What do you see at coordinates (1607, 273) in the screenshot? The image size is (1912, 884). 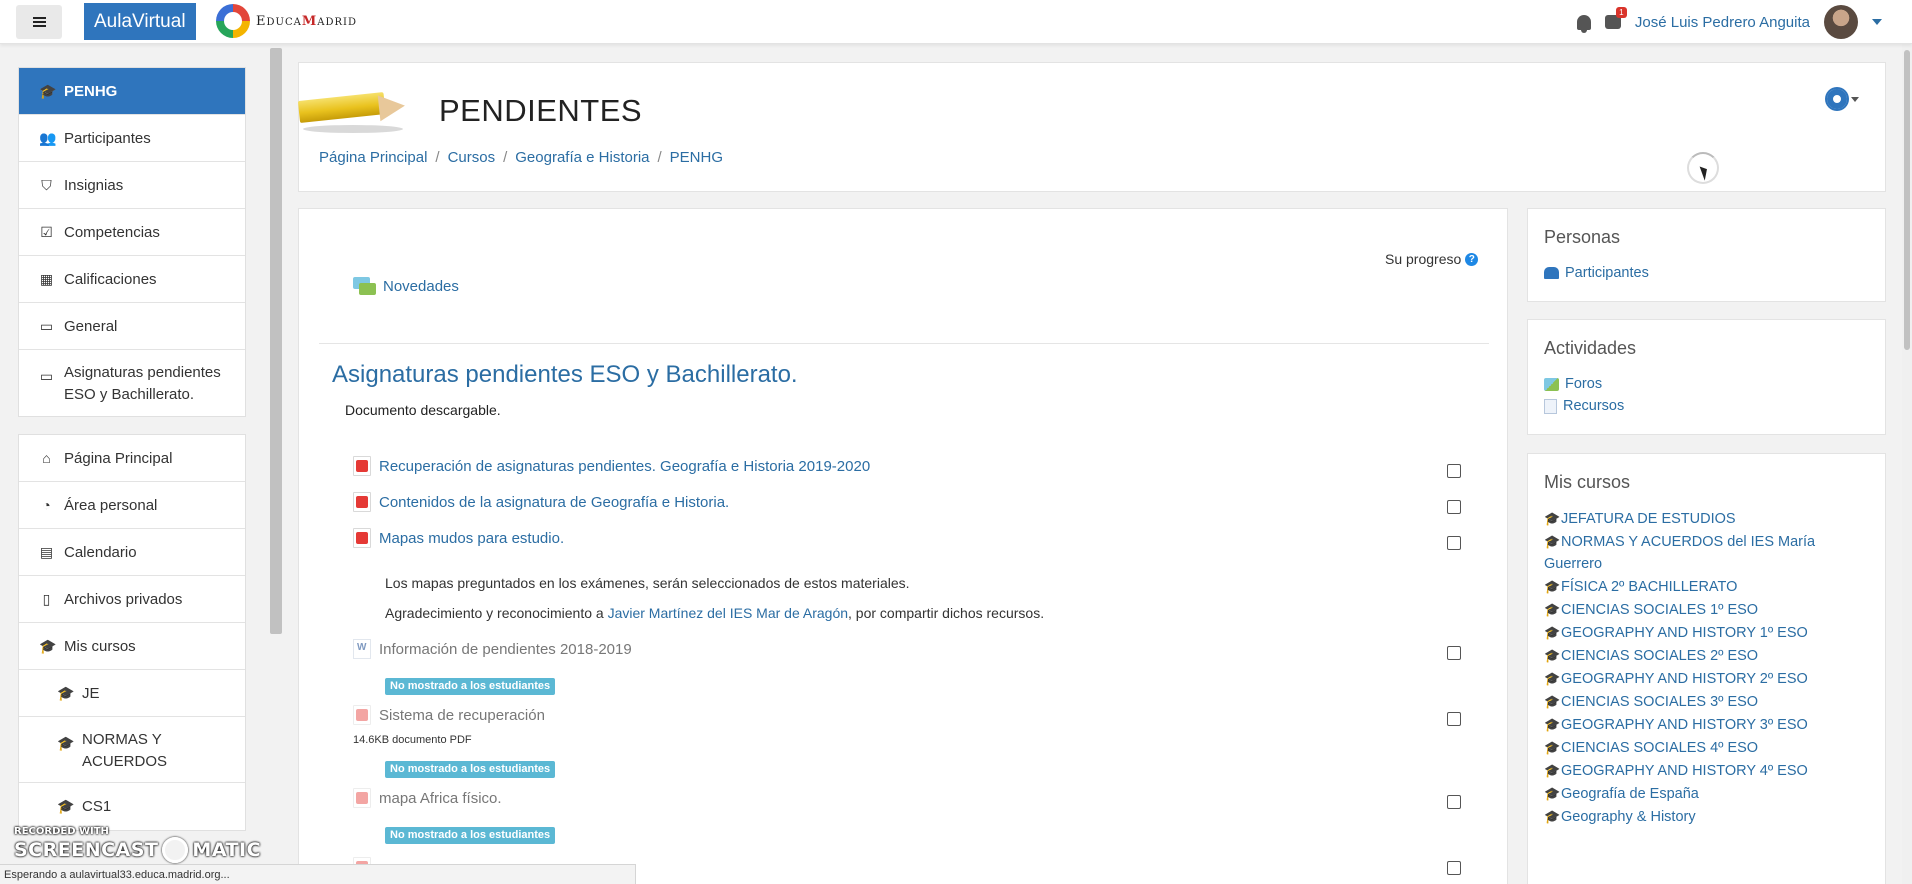 I see `block-link-label: Participantes` at bounding box center [1607, 273].